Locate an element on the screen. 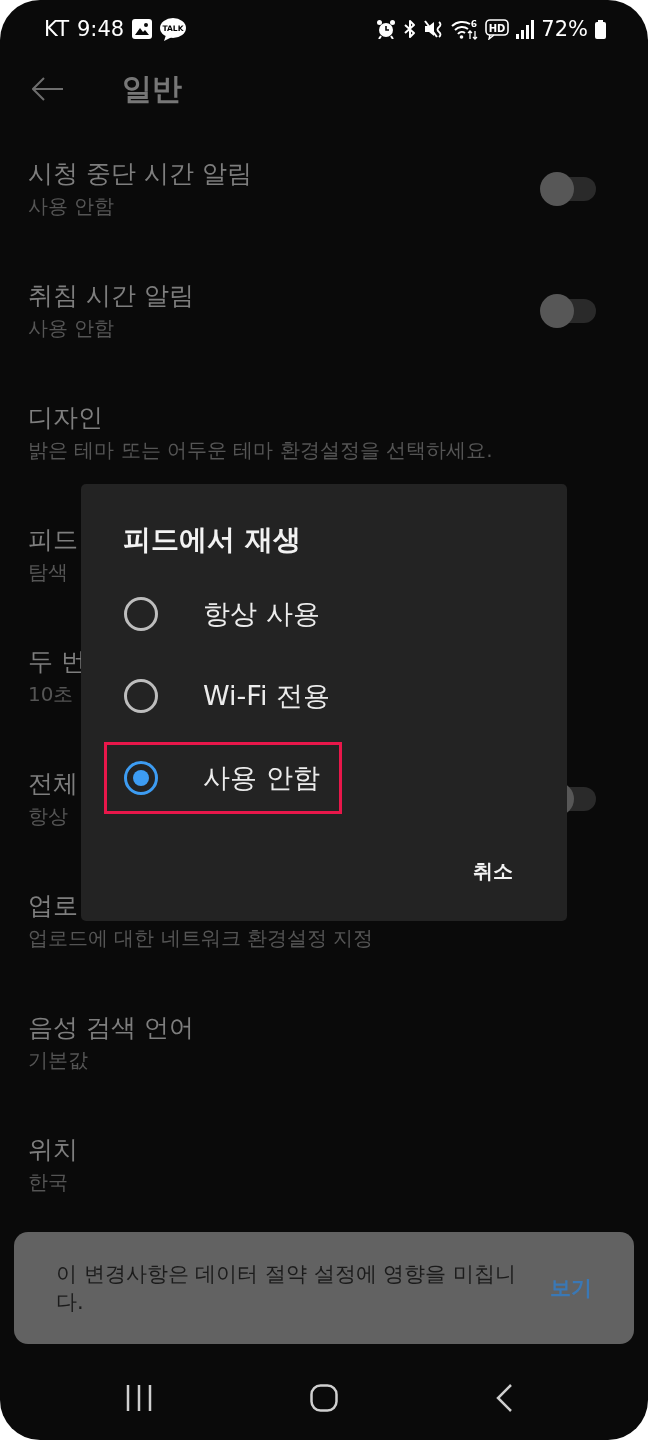  setting-title: 위치 is located at coordinates (53, 1150).